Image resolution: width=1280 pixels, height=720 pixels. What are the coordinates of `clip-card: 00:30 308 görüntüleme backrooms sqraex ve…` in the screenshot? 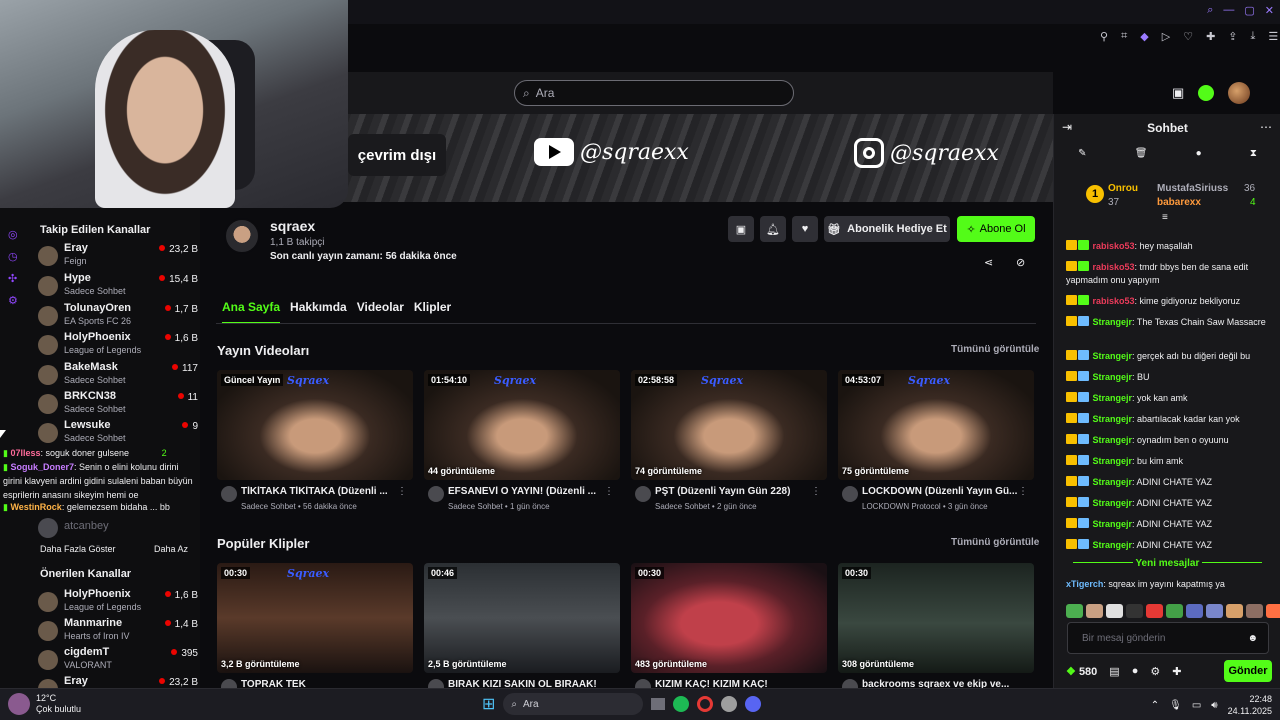 It's located at (936, 625).